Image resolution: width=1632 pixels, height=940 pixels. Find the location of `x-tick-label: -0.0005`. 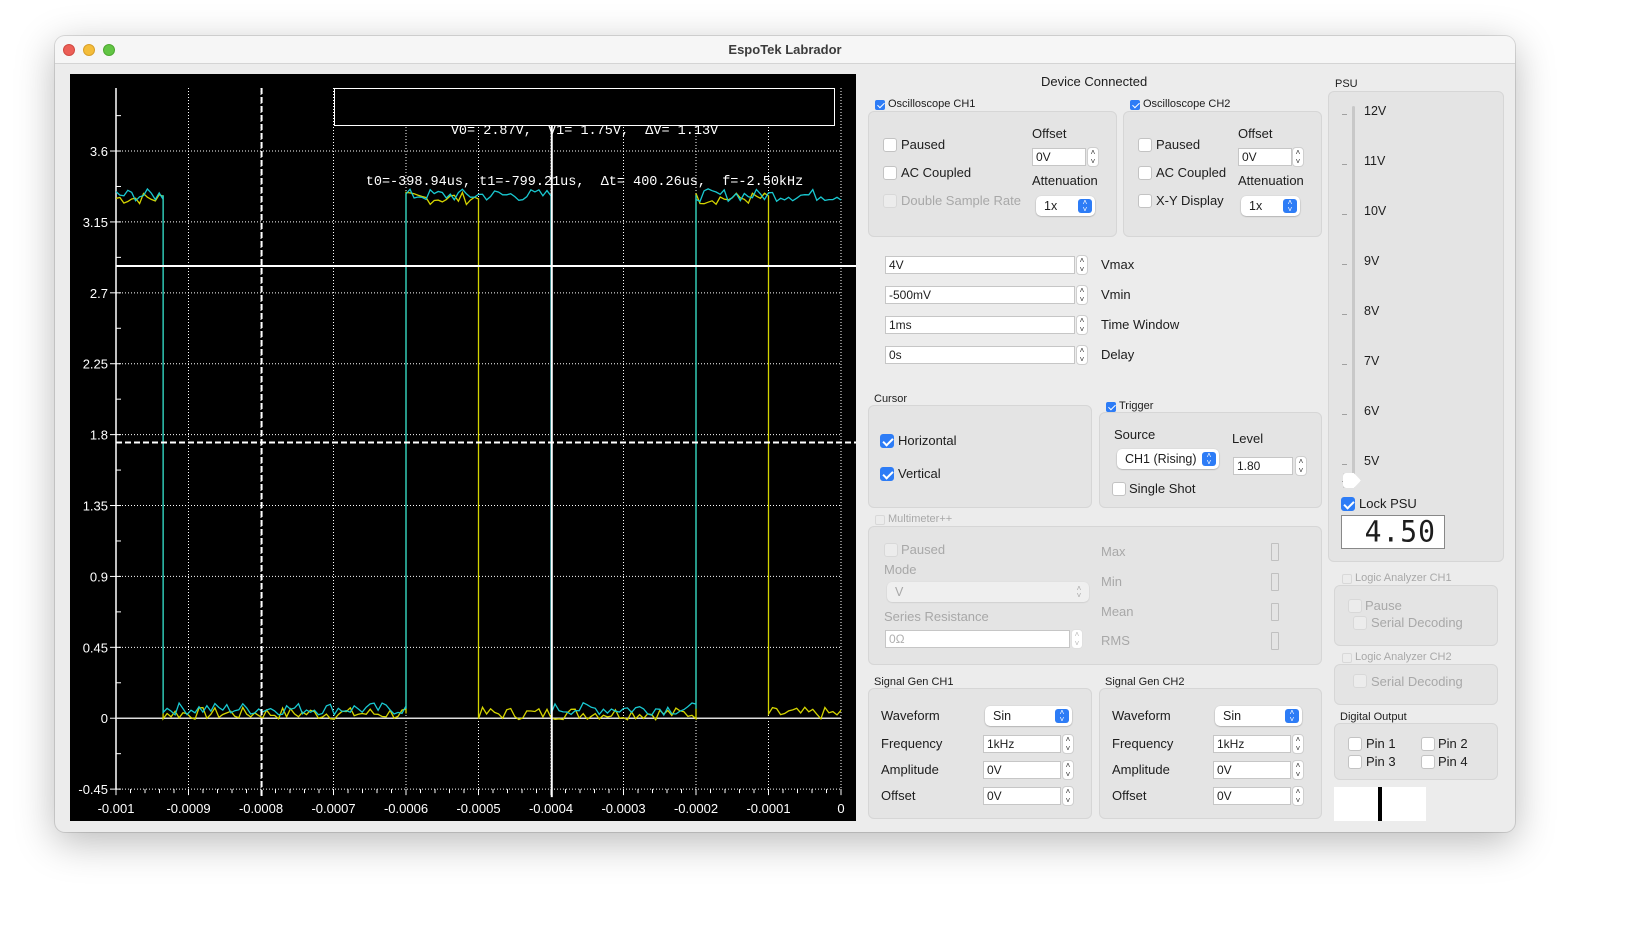

x-tick-label: -0.0005 is located at coordinates (478, 808).